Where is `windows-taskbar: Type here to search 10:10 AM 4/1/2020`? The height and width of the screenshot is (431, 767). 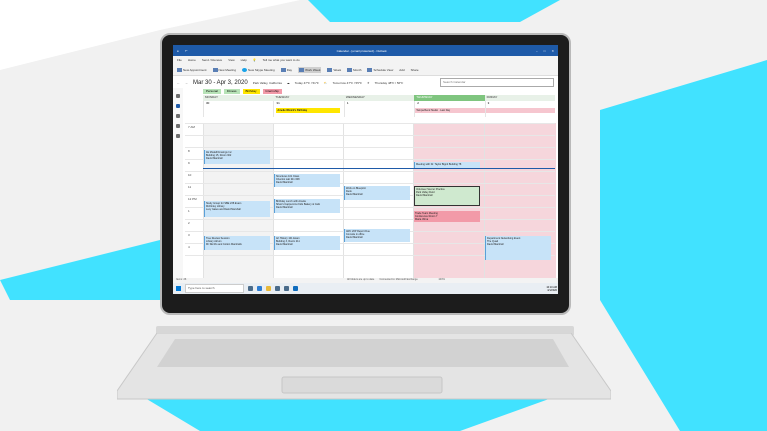 windows-taskbar: Type here to search 10:10 AM 4/1/2020 is located at coordinates (365, 288).